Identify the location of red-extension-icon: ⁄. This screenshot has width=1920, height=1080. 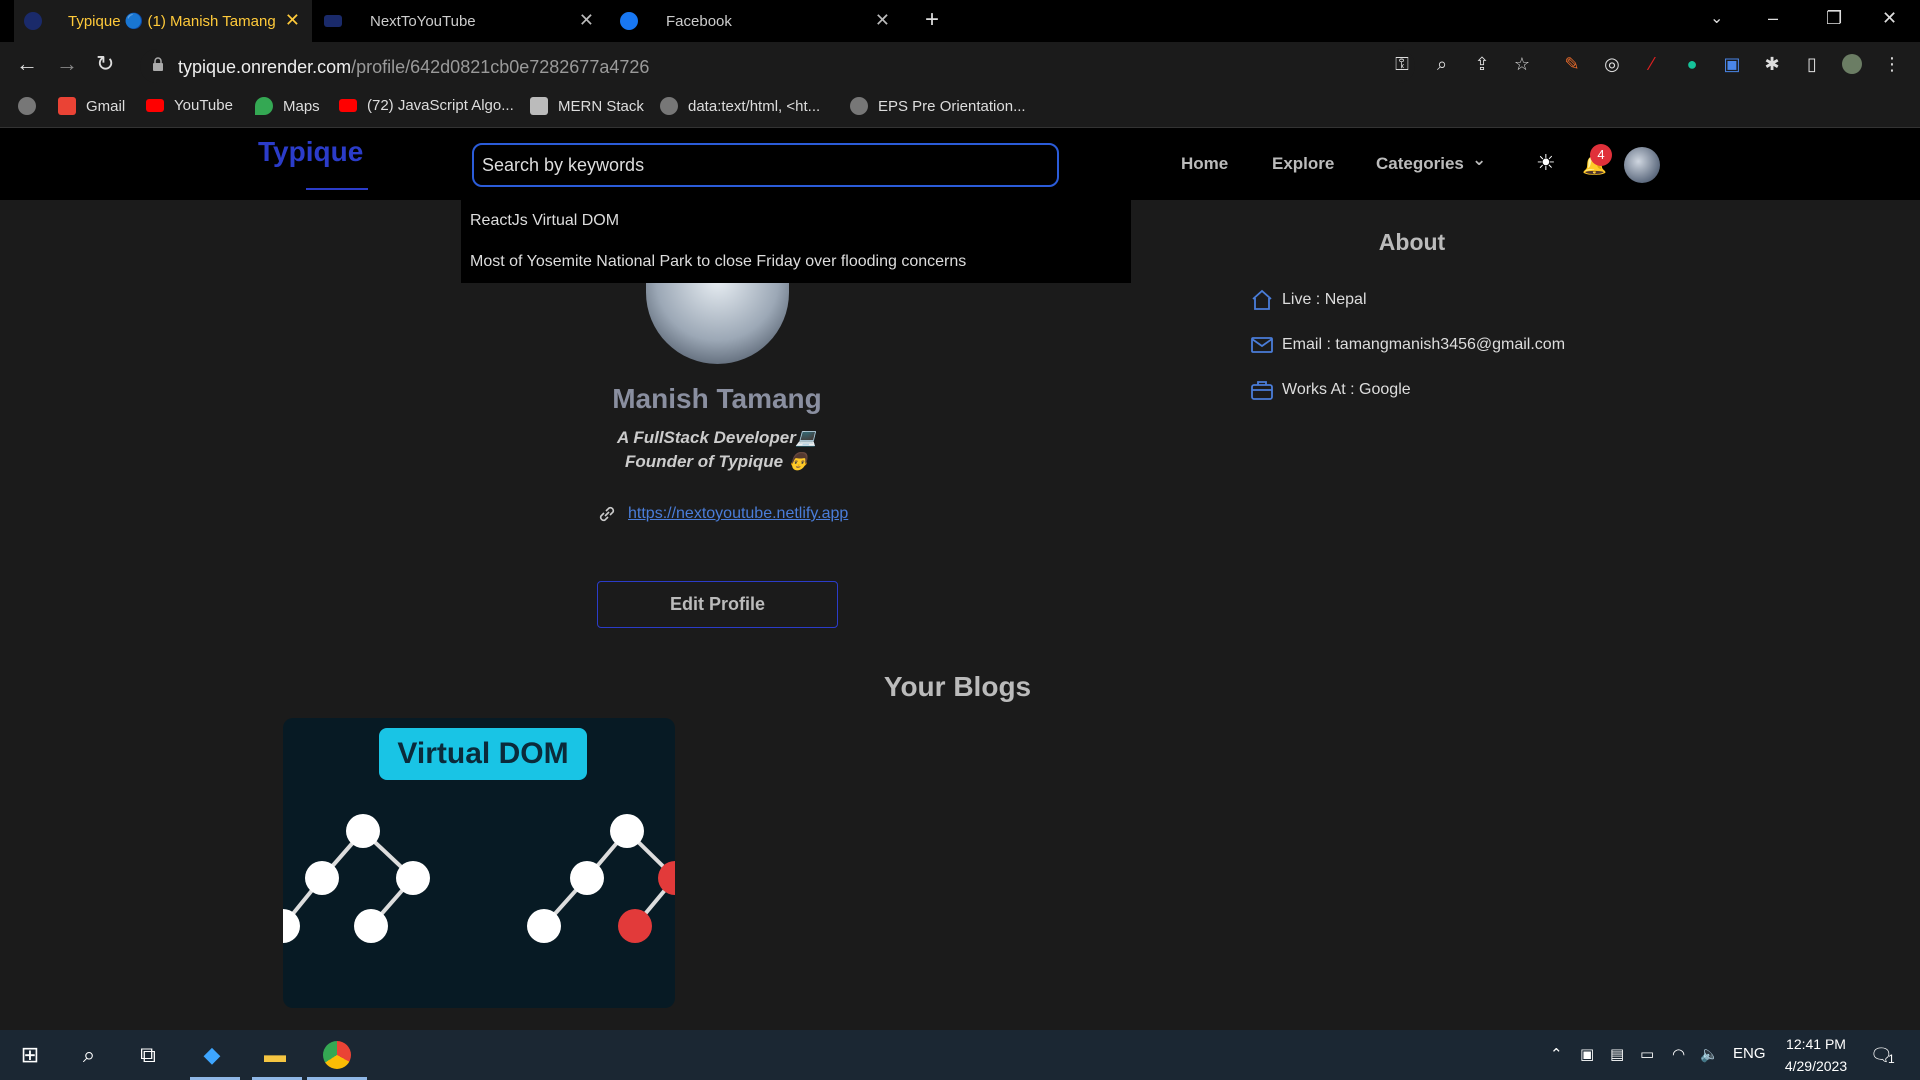
(1652, 64).